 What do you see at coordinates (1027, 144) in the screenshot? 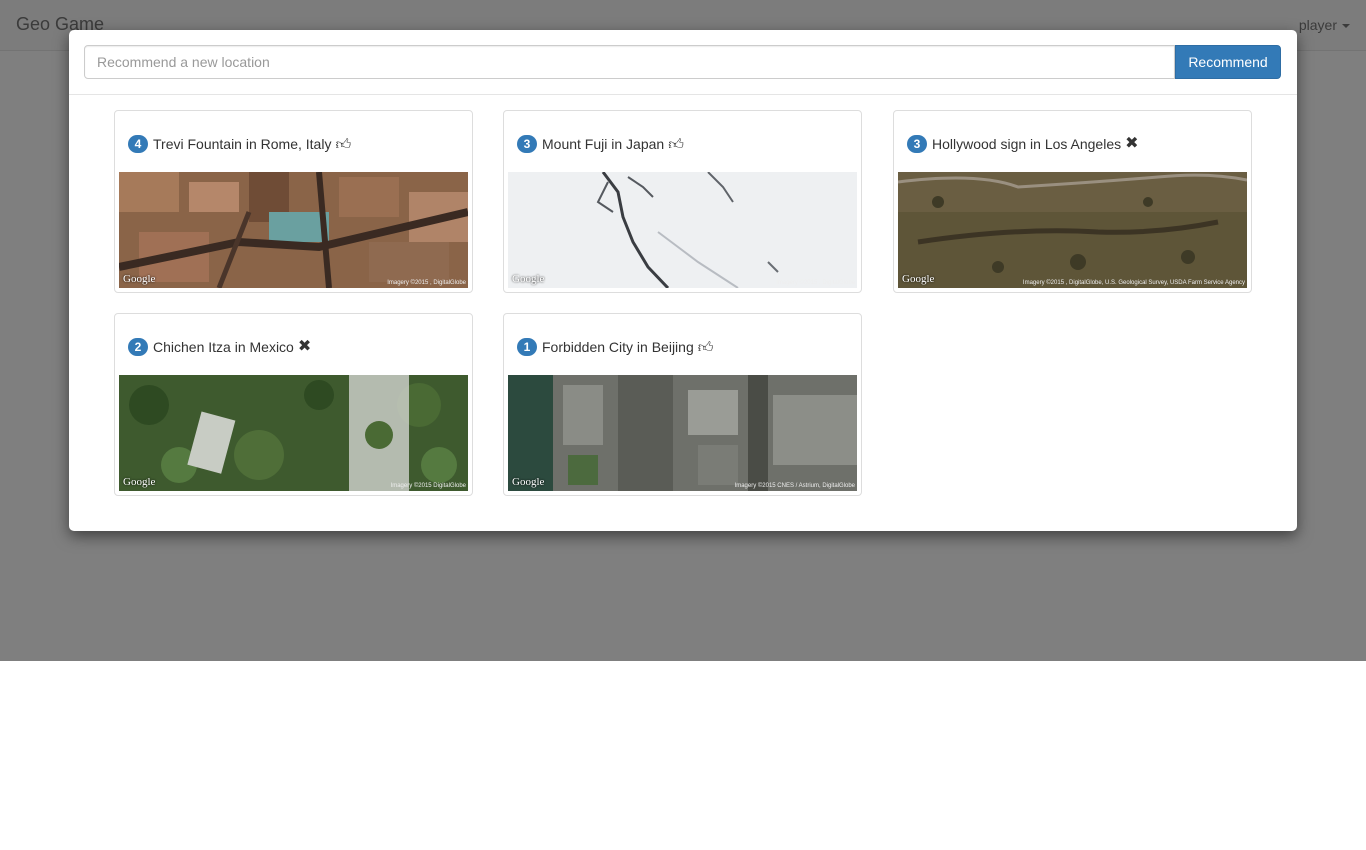
I see `location-name: Hollywood sign in Los Angeles` at bounding box center [1027, 144].